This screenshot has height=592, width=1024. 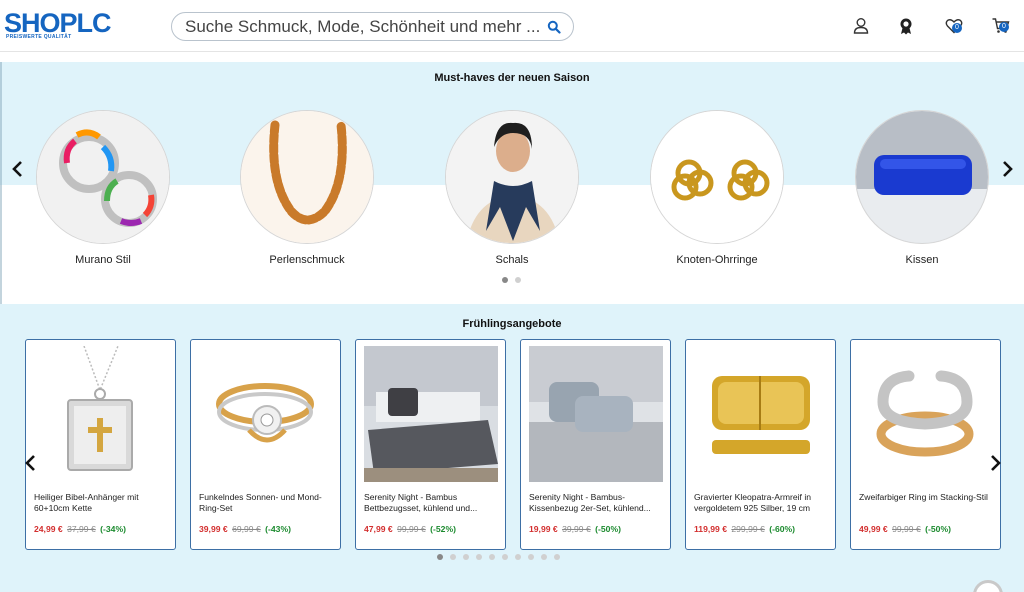 I want to click on offers-next-arrow-icon, so click(x=995, y=463).